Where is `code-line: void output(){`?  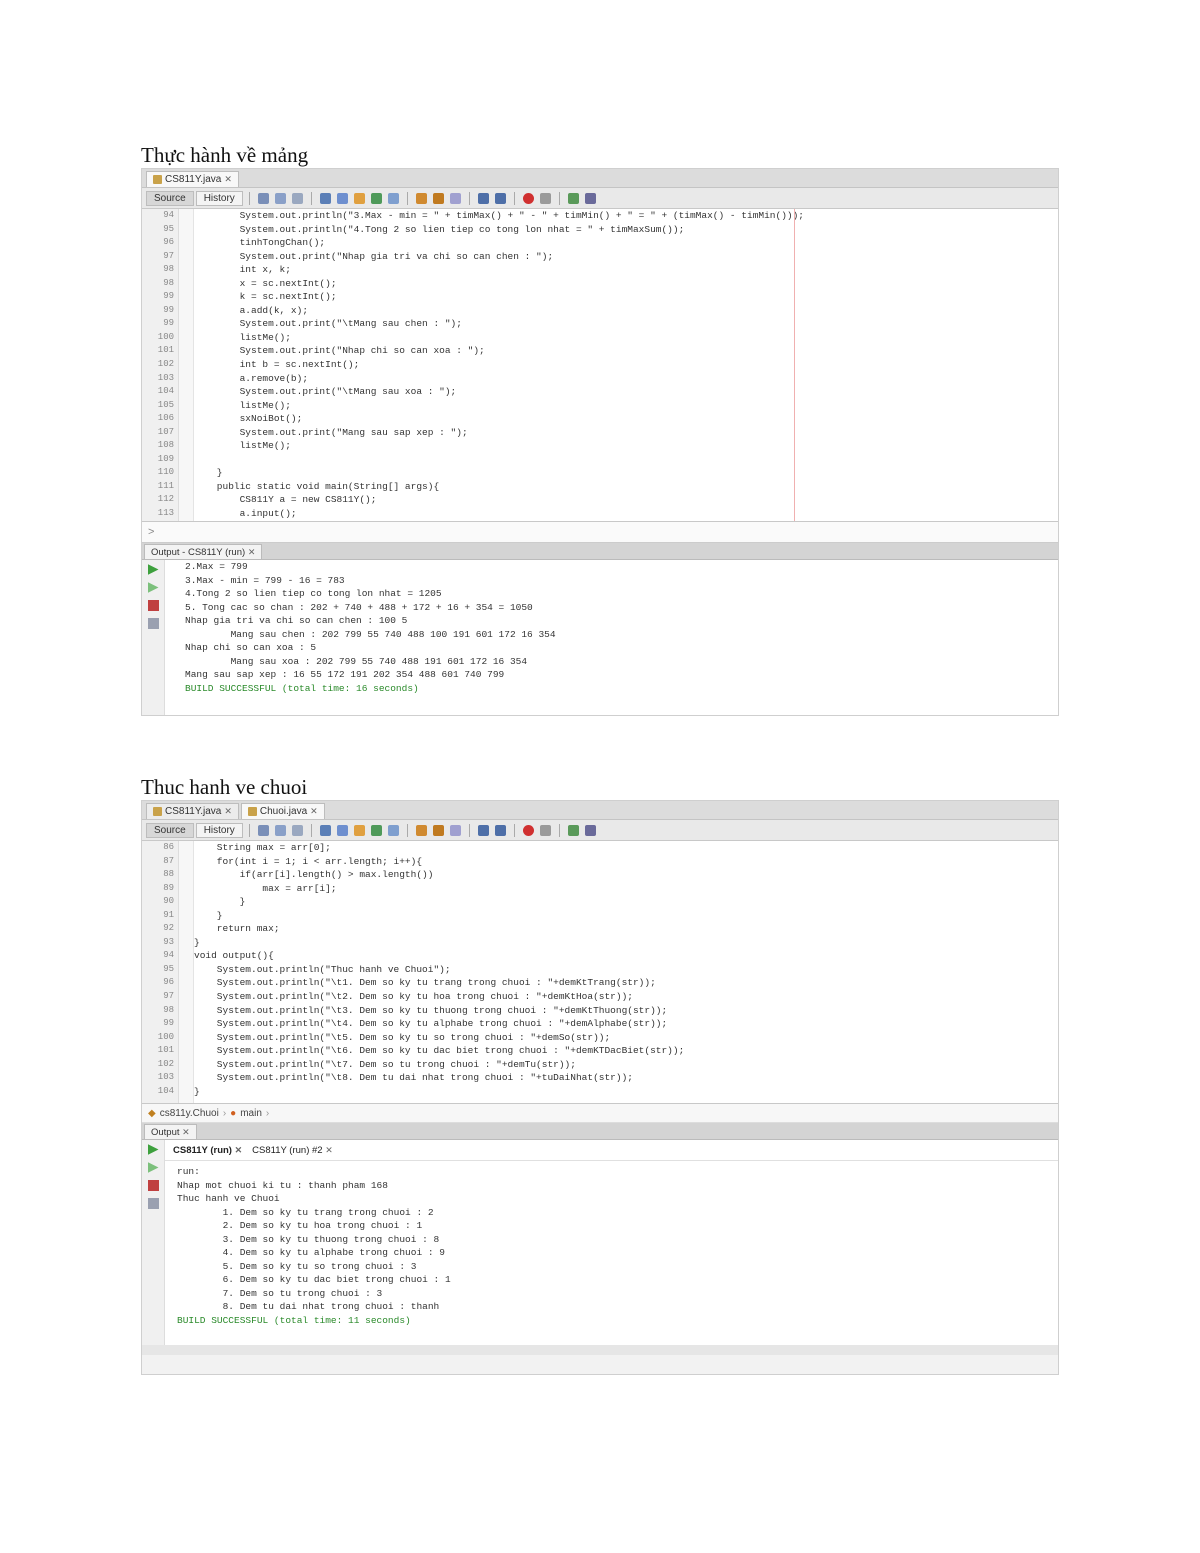
code-line: void output(){ is located at coordinates (626, 956).